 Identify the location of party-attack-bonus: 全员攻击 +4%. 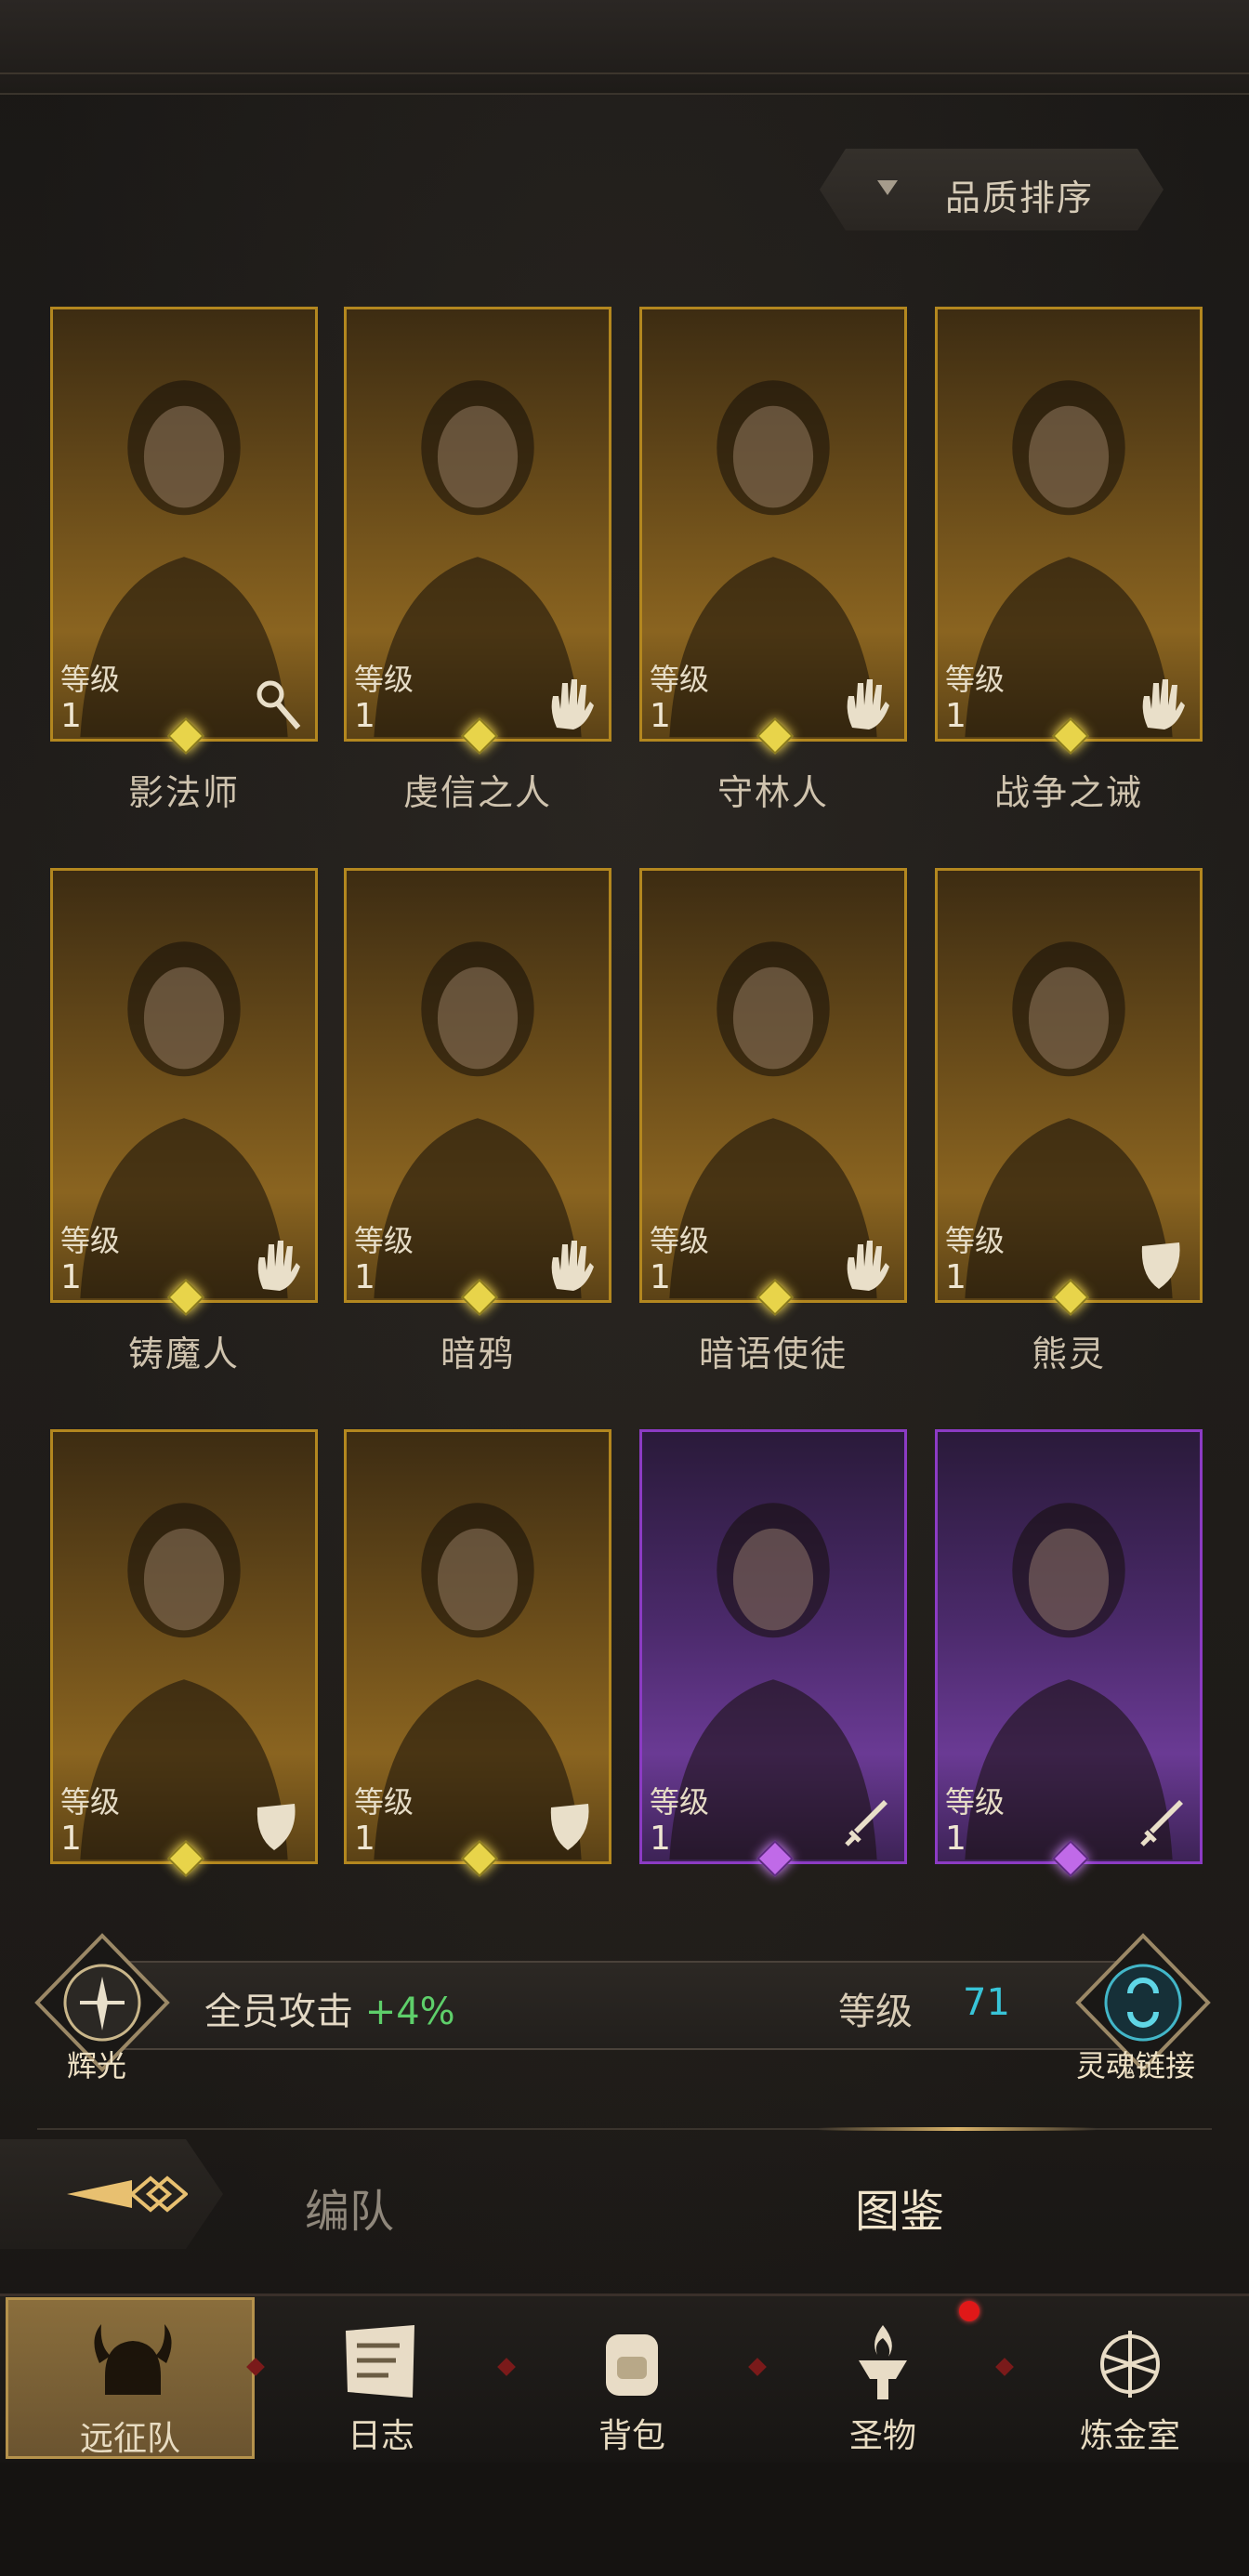
(329, 2008).